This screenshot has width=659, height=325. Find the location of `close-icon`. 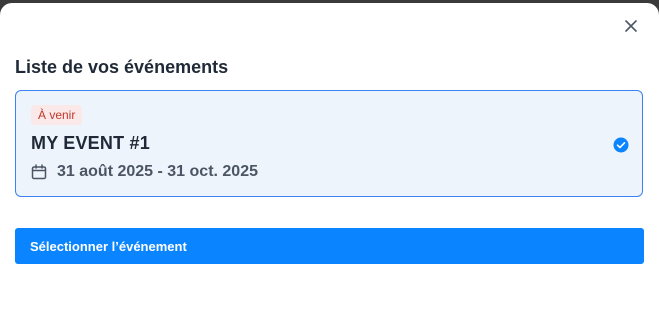

close-icon is located at coordinates (631, 26).